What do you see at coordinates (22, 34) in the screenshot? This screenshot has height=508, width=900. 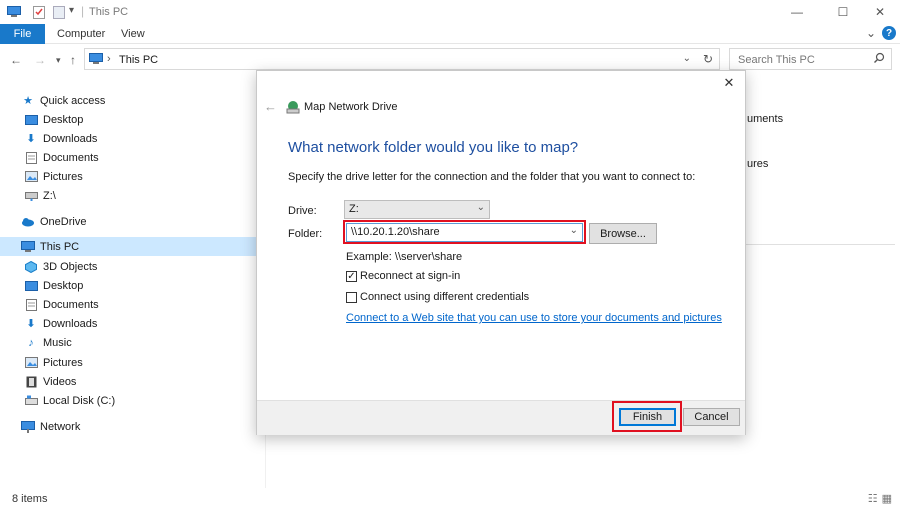 I see `tab-file: File` at bounding box center [22, 34].